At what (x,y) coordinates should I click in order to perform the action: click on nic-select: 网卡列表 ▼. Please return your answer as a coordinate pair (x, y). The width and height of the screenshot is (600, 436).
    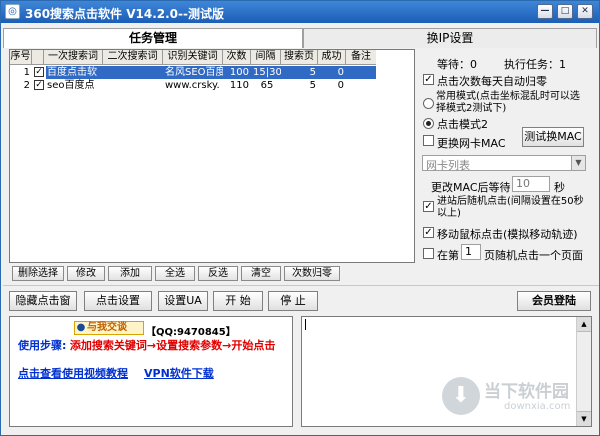
    Looking at the image, I should click on (504, 163).